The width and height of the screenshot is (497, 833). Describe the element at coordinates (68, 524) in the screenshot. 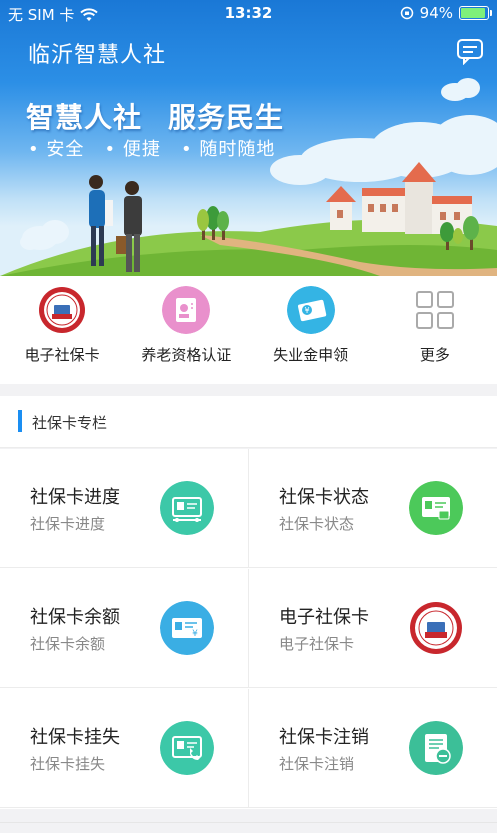

I see `grid-item-subtitle: 社保卡进度` at that location.